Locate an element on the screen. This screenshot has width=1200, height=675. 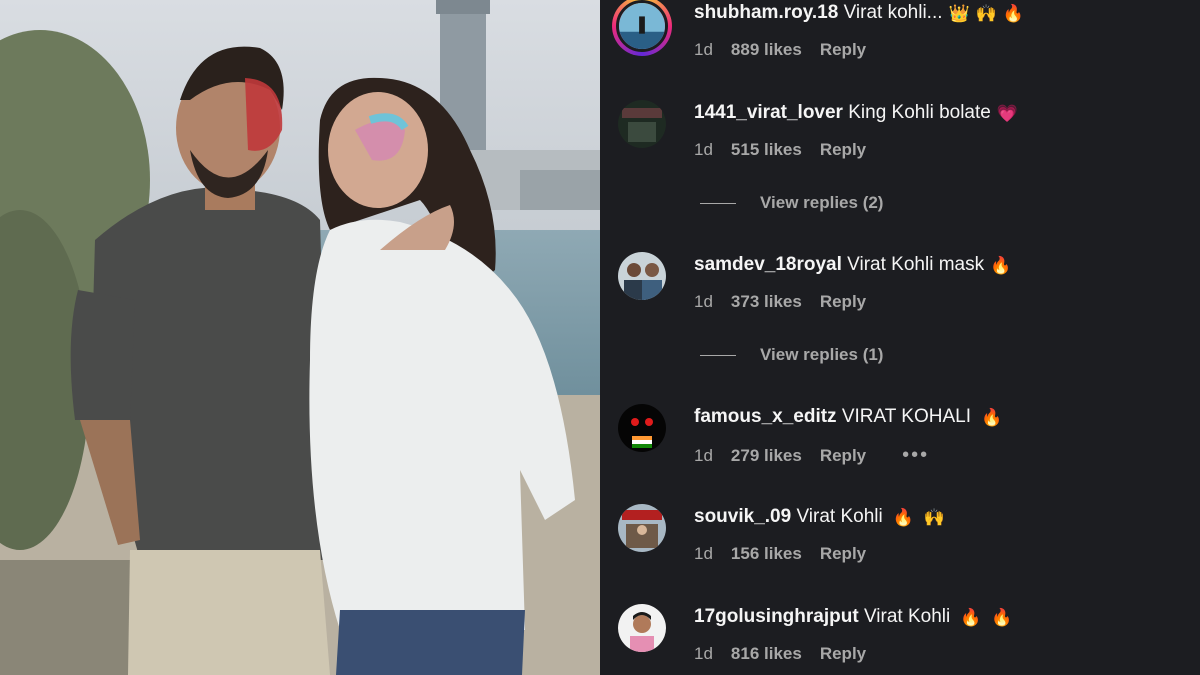
comment-username: samdev_18royal is located at coordinates (768, 264).